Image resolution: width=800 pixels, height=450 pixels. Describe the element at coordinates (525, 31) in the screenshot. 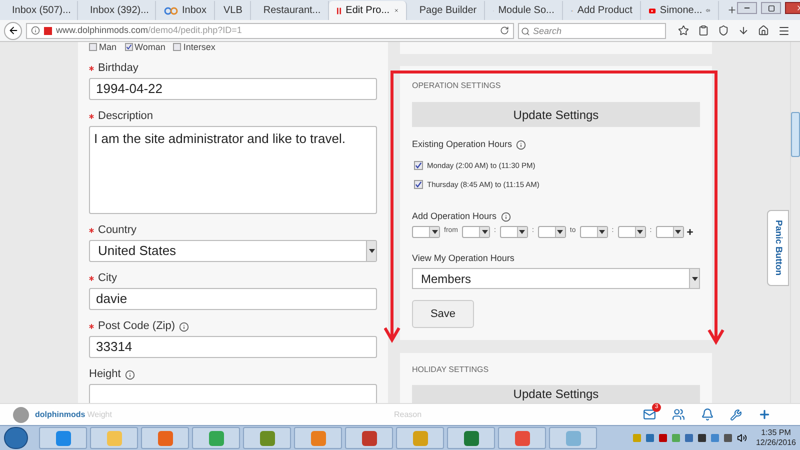

I see `search-icon` at that location.